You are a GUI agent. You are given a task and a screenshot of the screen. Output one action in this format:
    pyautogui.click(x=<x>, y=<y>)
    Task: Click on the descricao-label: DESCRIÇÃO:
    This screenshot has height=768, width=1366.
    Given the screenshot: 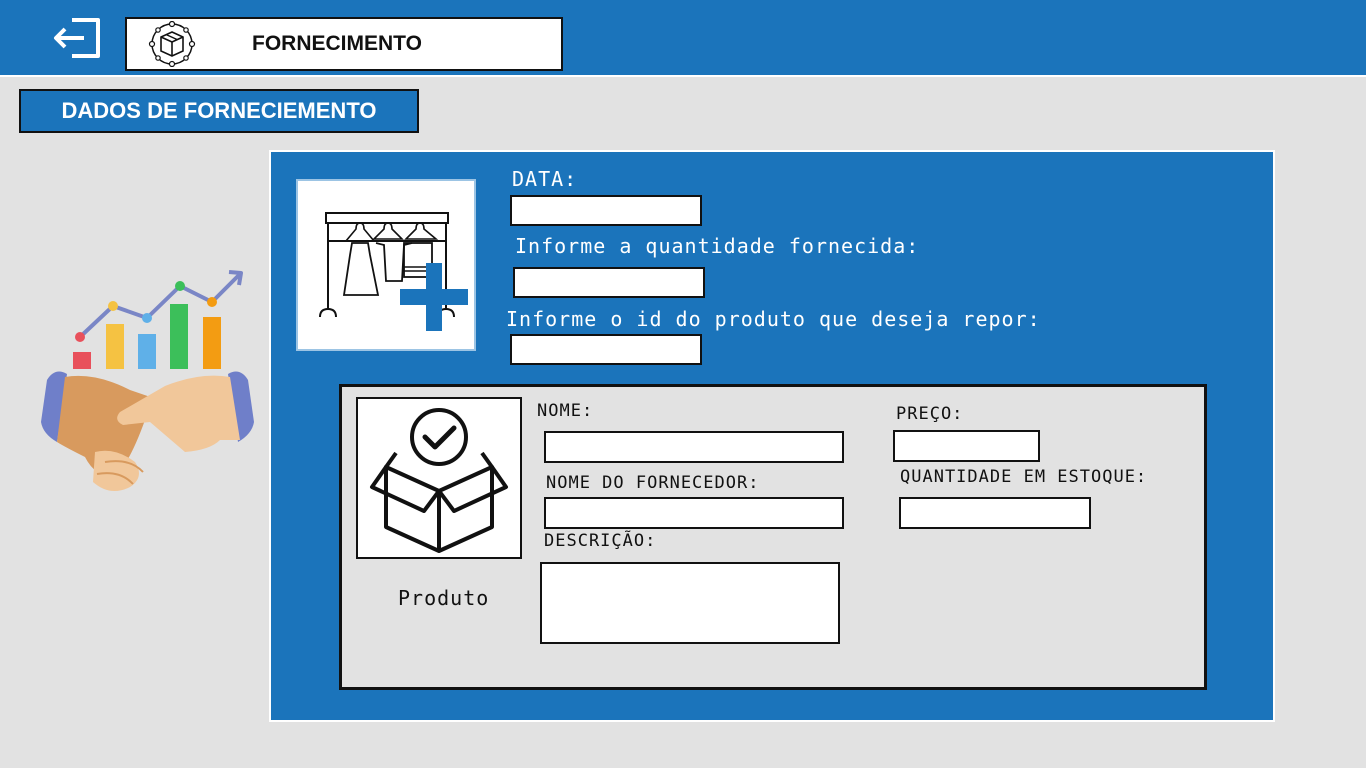 What is the action you would take?
    pyautogui.click(x=600, y=541)
    